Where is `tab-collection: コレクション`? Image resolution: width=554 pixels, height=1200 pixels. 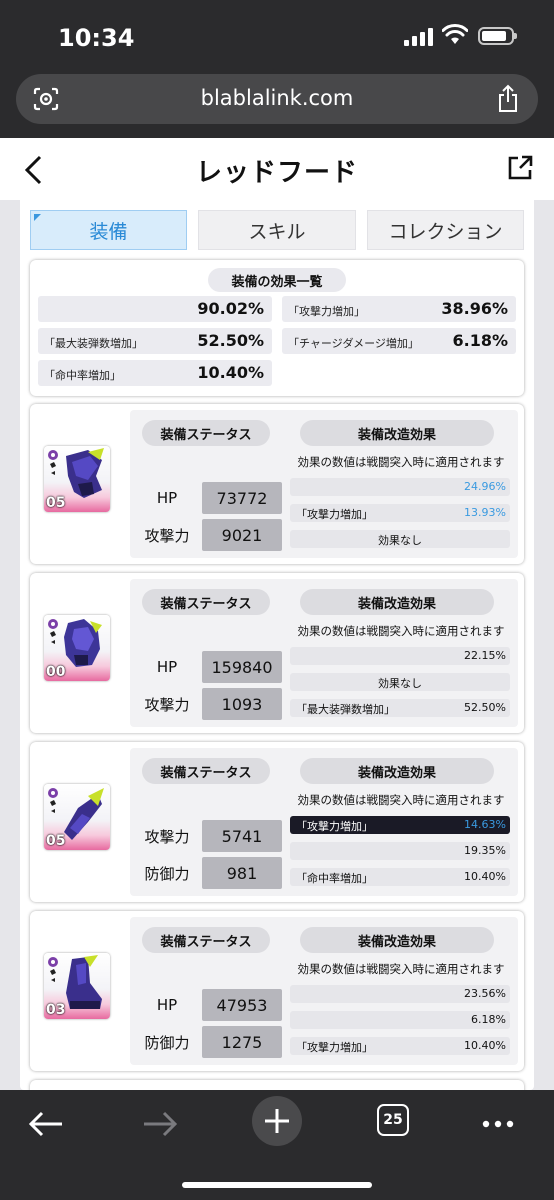 tab-collection: コレクション is located at coordinates (445, 230).